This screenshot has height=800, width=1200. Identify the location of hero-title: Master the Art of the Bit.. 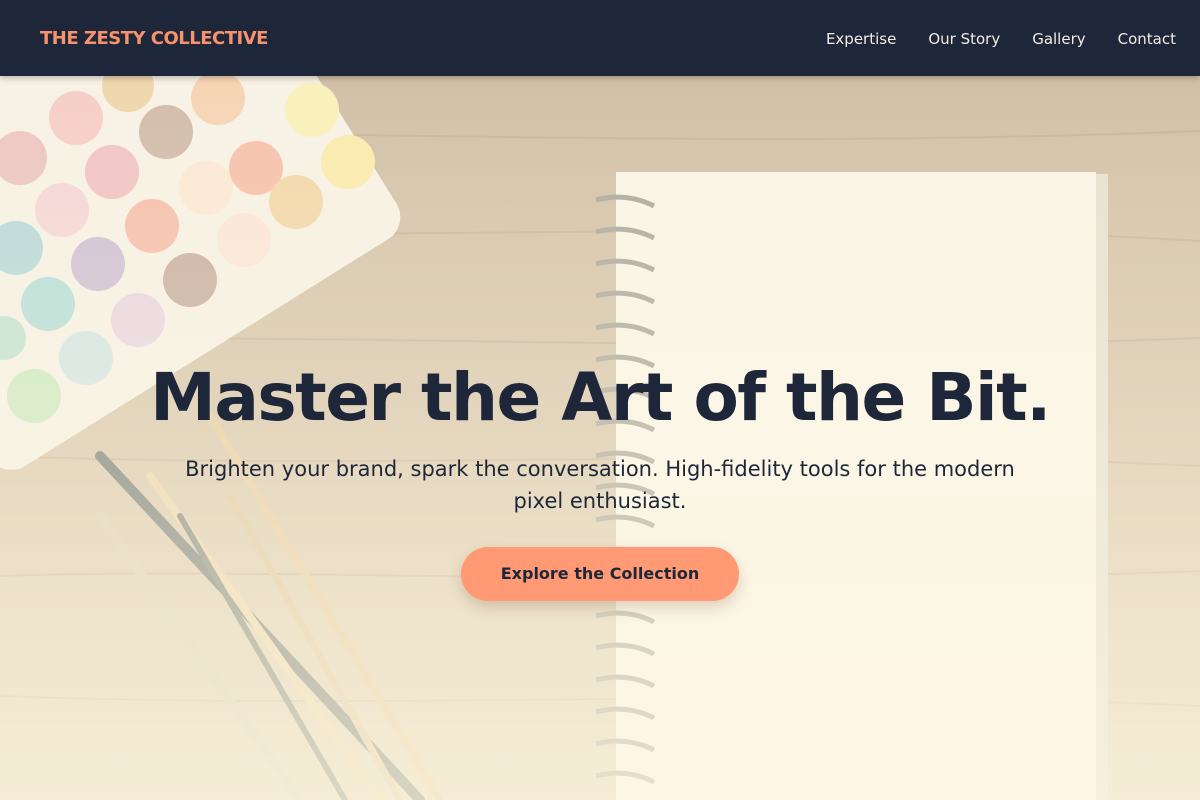
(600, 397).